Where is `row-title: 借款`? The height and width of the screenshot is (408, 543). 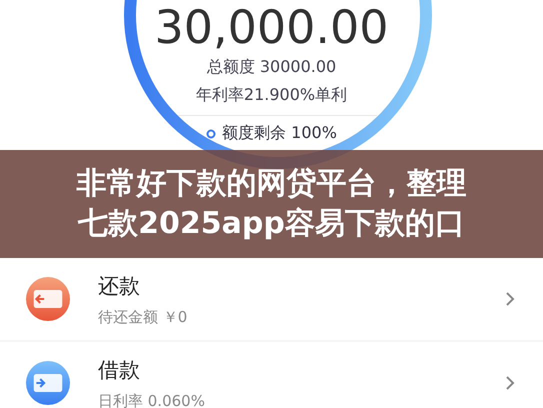 row-title: 借款 is located at coordinates (119, 370).